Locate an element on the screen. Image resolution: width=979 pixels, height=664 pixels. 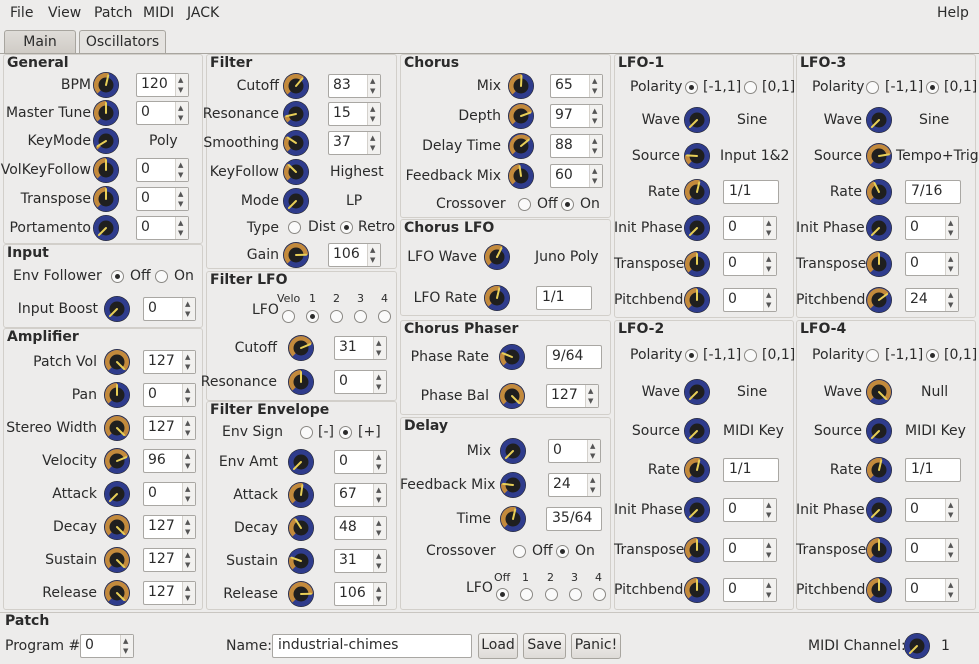
lfo1-pitchbend-knob is located at coordinates (697, 300).